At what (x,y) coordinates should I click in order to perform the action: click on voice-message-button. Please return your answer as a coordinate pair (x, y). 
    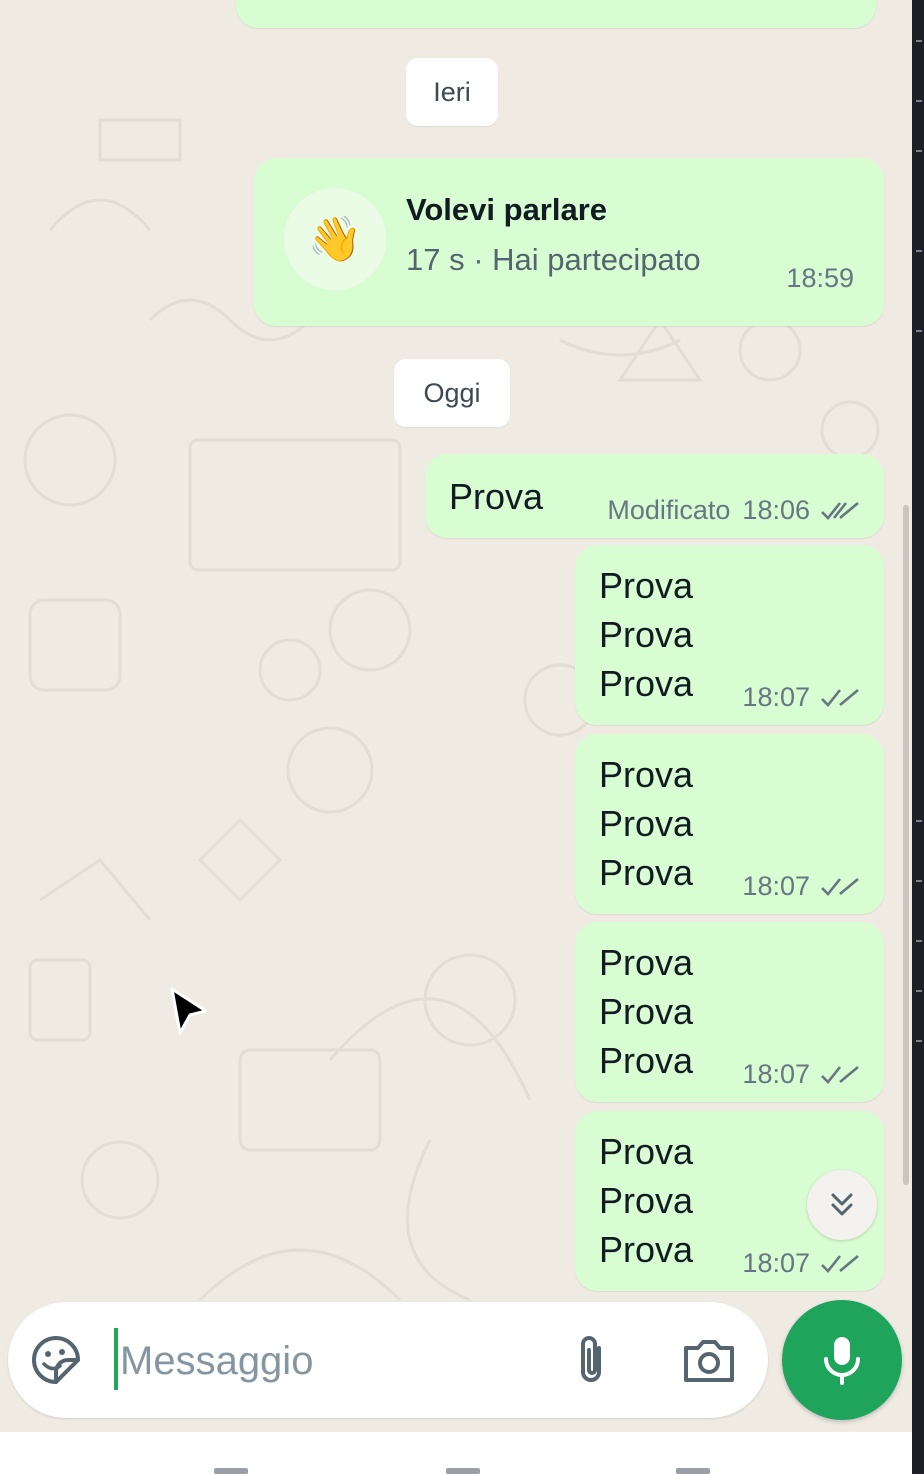
    Looking at the image, I should click on (842, 1360).